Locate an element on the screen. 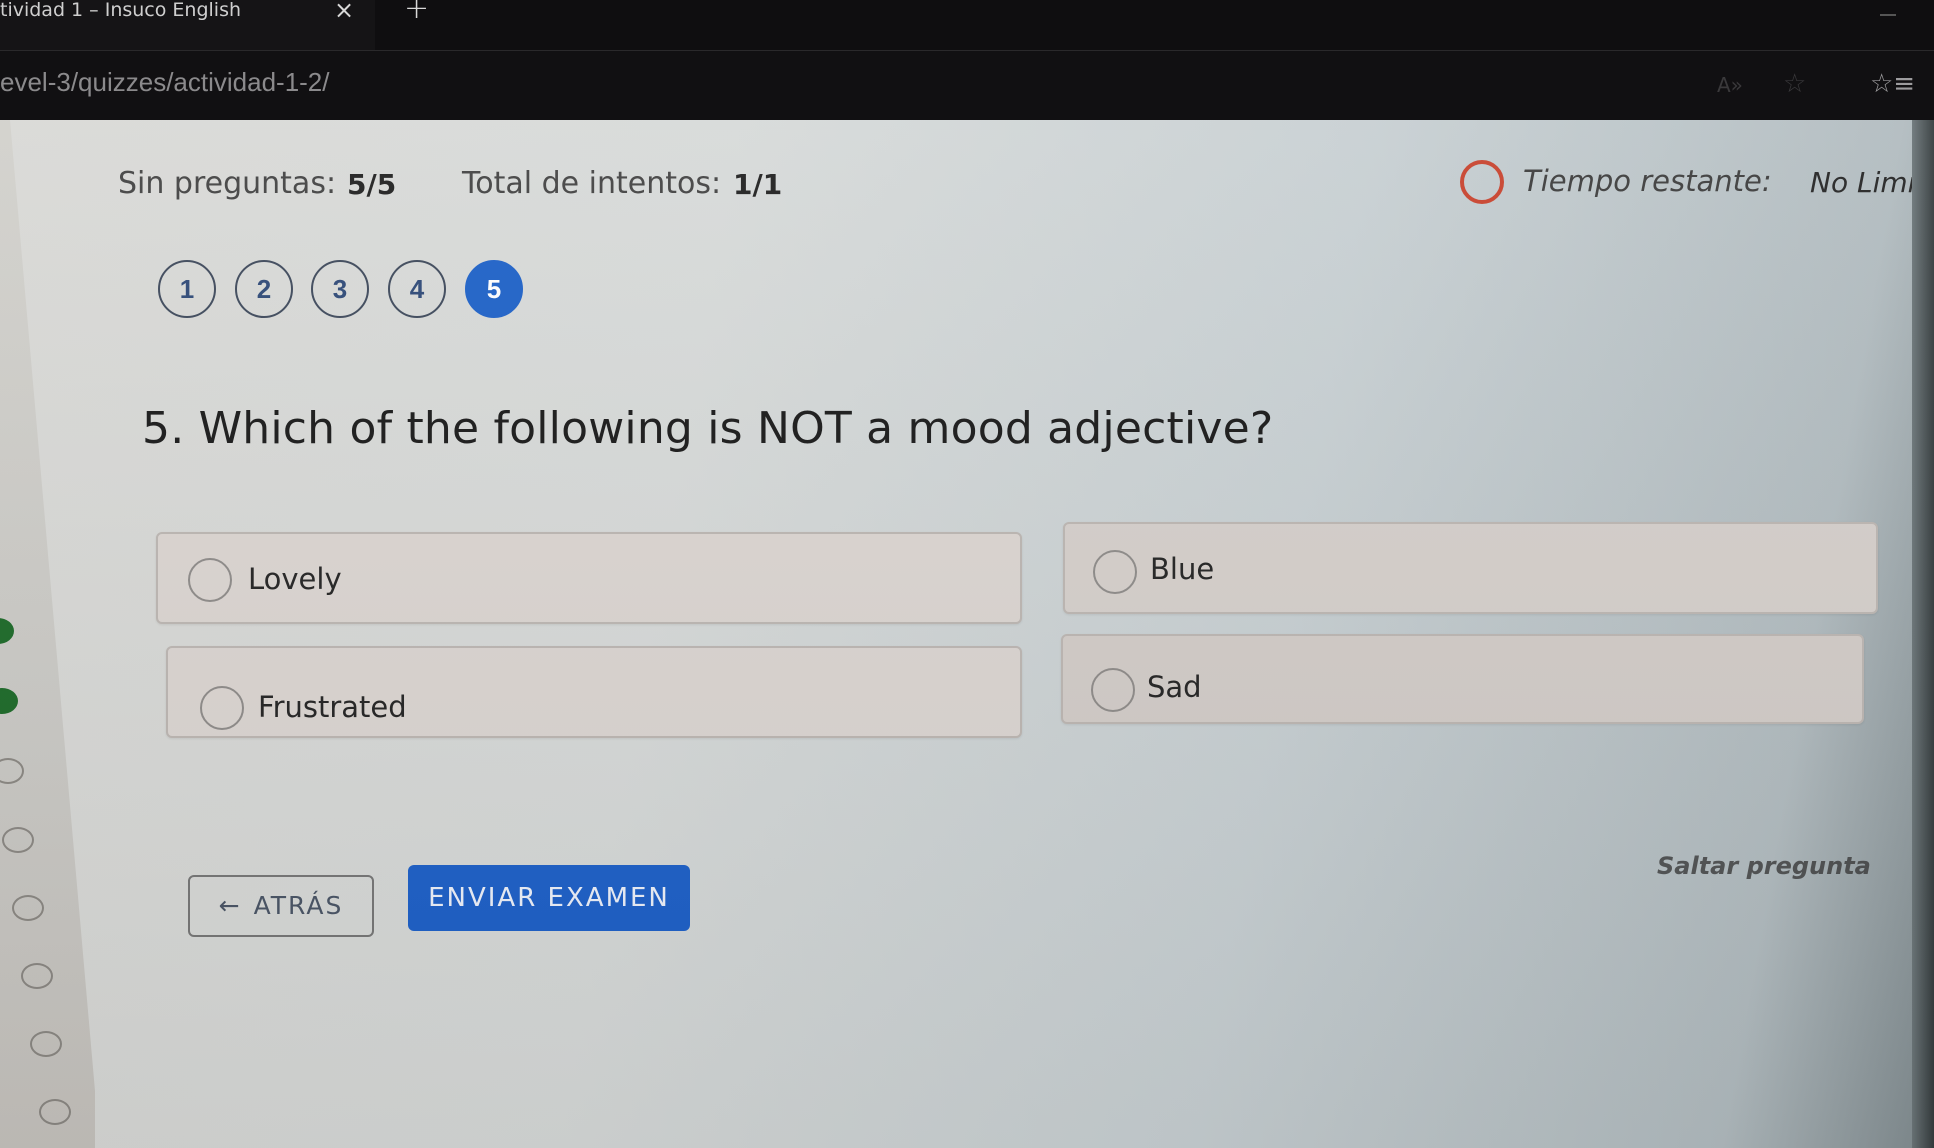 This screenshot has height=1148, width=1934. lesson-sidebar is located at coordinates (47, 634).